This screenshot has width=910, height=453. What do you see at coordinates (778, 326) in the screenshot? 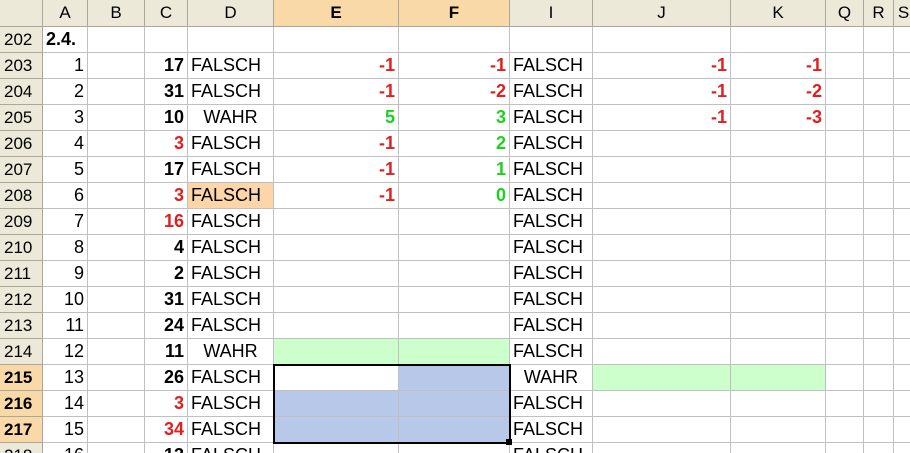
I see `cell-k213` at bounding box center [778, 326].